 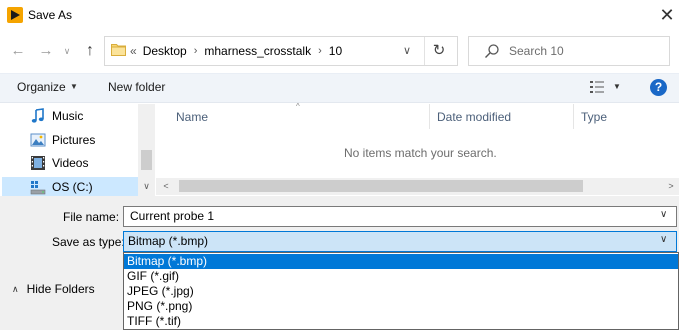 What do you see at coordinates (146, 160) in the screenshot?
I see `navigation-scroll-thumb` at bounding box center [146, 160].